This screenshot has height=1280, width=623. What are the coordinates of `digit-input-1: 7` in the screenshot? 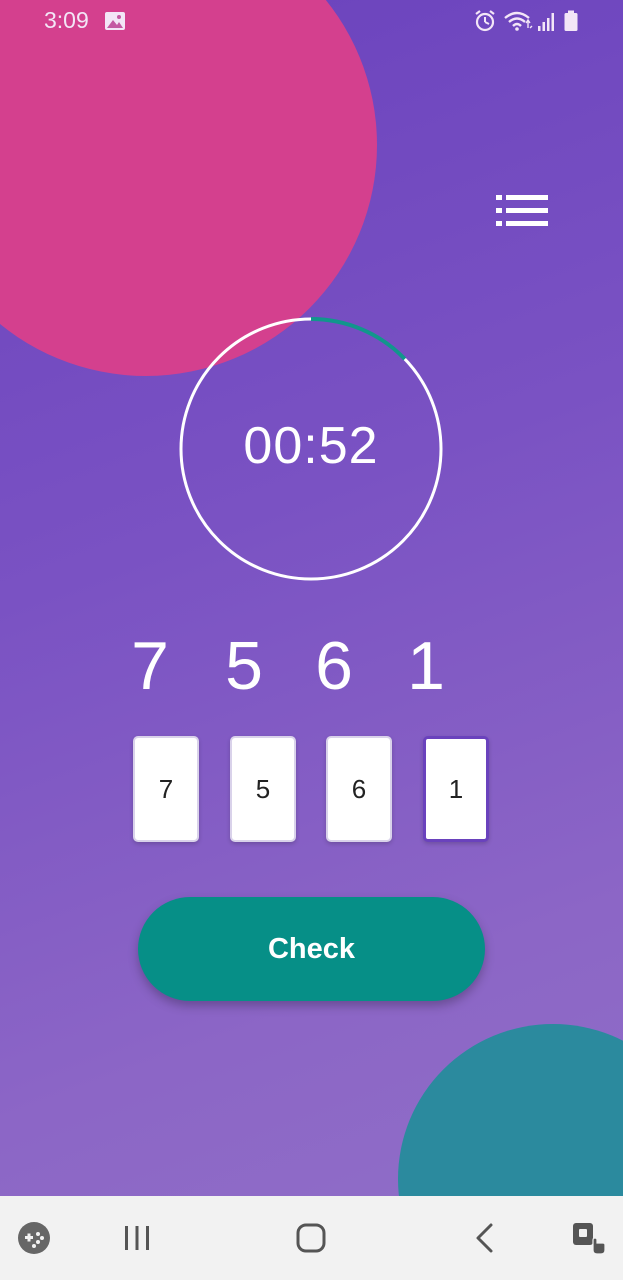 It's located at (166, 789).